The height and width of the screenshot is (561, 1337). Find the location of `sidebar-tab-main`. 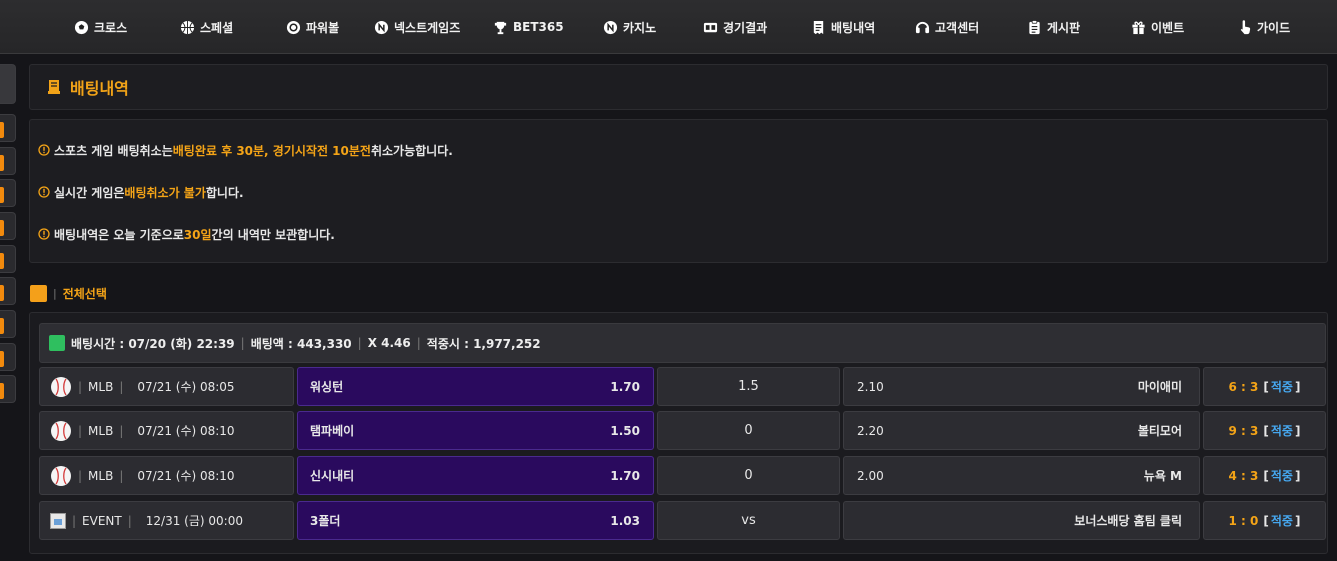

sidebar-tab-main is located at coordinates (8, 84).